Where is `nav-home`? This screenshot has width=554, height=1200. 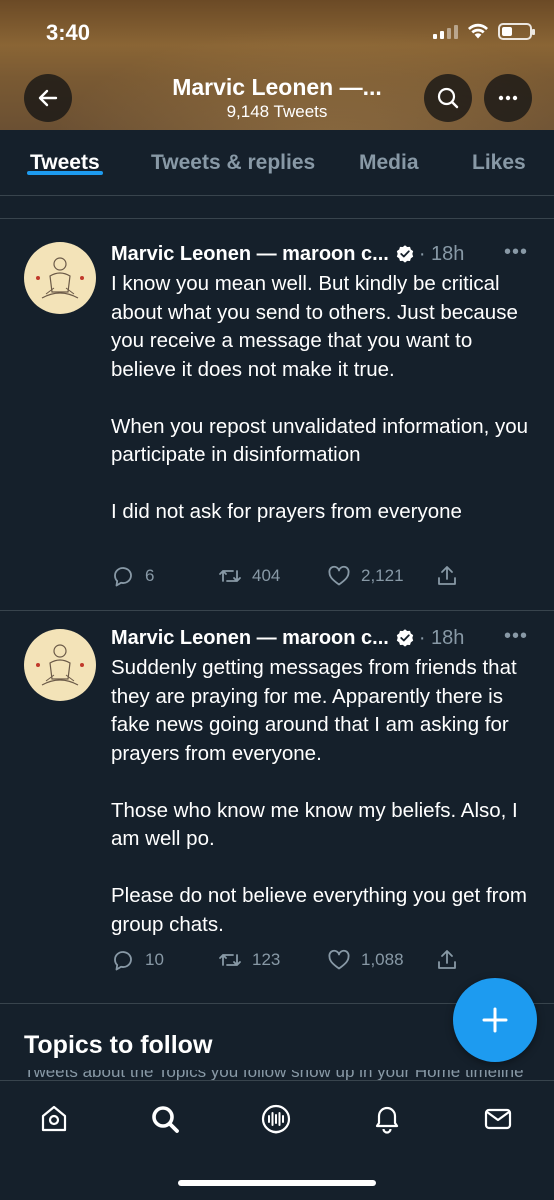 nav-home is located at coordinates (54, 1119).